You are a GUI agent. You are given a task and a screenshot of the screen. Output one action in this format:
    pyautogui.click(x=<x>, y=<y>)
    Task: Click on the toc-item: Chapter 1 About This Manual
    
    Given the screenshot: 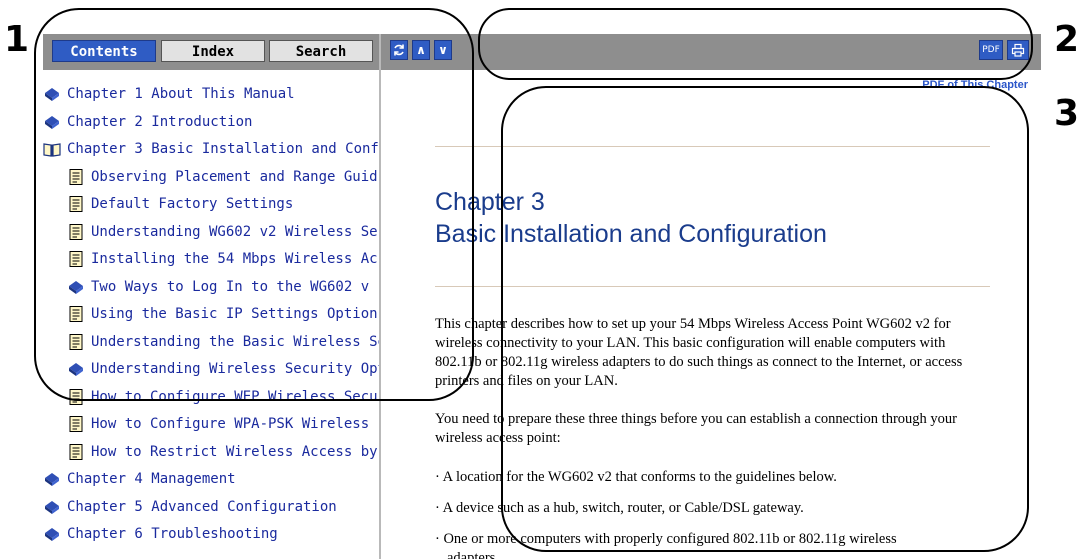 What is the action you would take?
    pyautogui.click(x=169, y=94)
    